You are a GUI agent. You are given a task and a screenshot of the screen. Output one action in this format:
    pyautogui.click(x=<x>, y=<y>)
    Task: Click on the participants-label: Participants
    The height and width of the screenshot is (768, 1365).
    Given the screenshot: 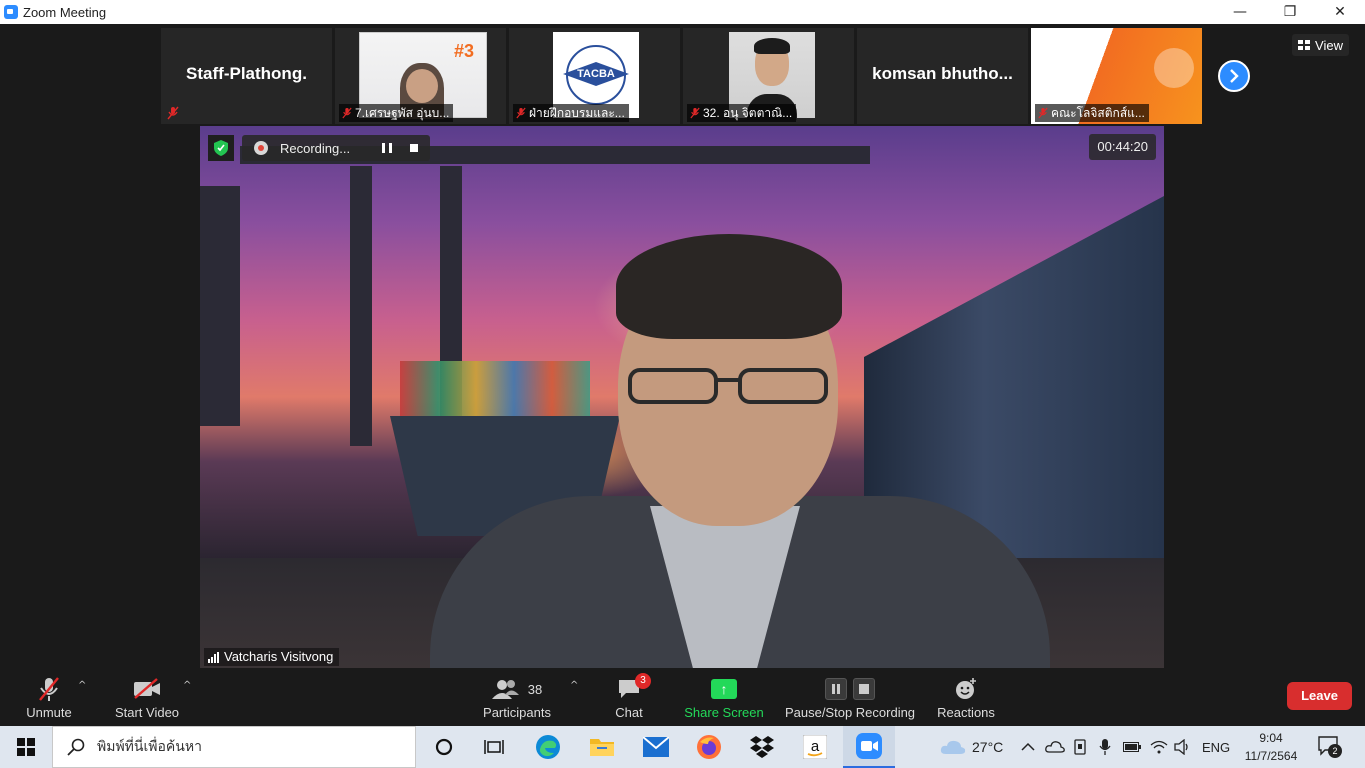 What is the action you would take?
    pyautogui.click(x=517, y=712)
    